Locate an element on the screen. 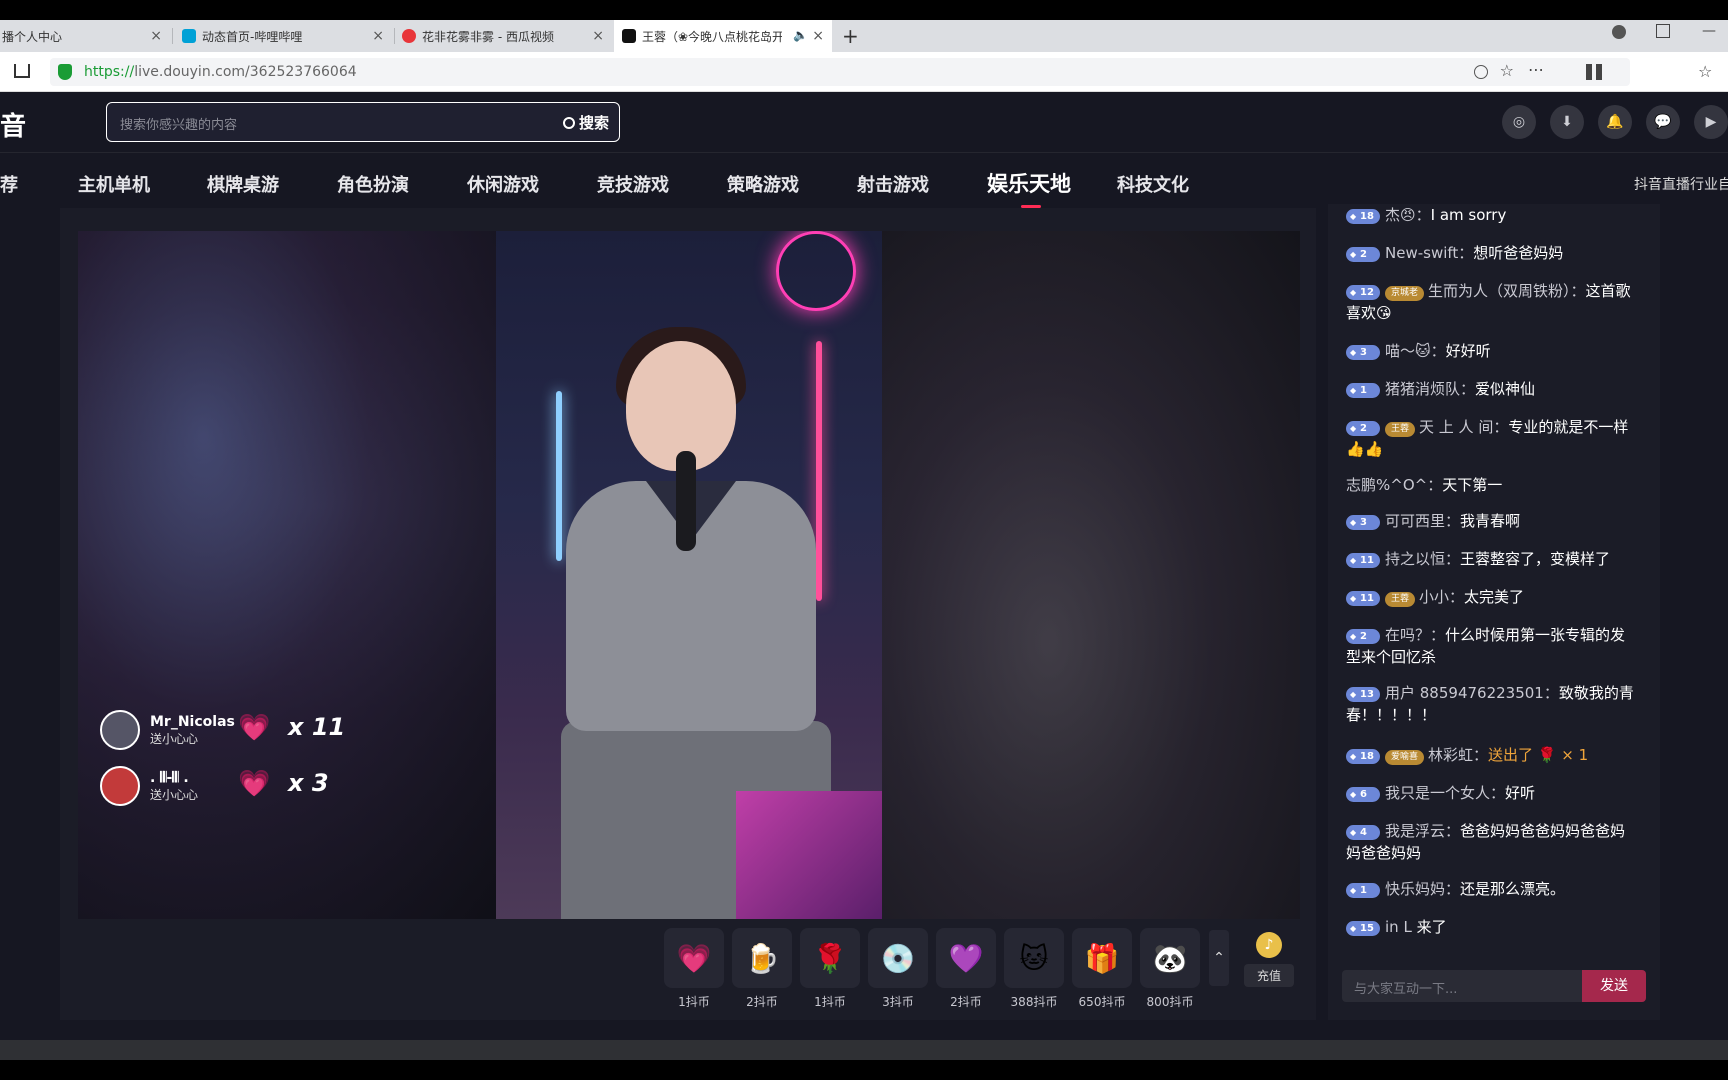  minimize-icon: — is located at coordinates (1709, 31).